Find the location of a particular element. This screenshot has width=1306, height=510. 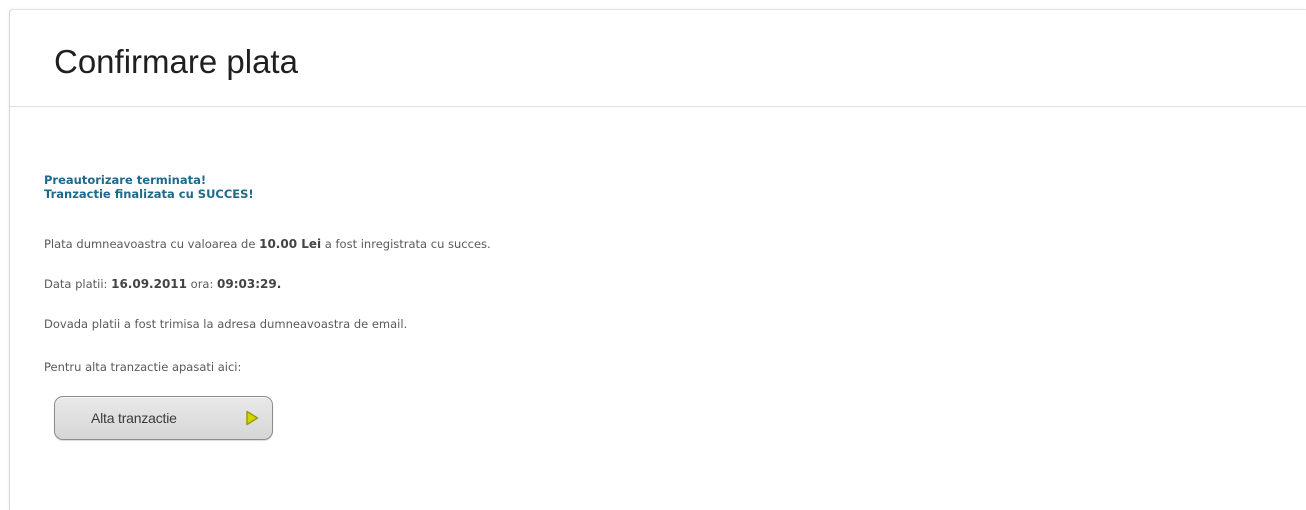

payment-amount: 10.00 Lei is located at coordinates (290, 244).